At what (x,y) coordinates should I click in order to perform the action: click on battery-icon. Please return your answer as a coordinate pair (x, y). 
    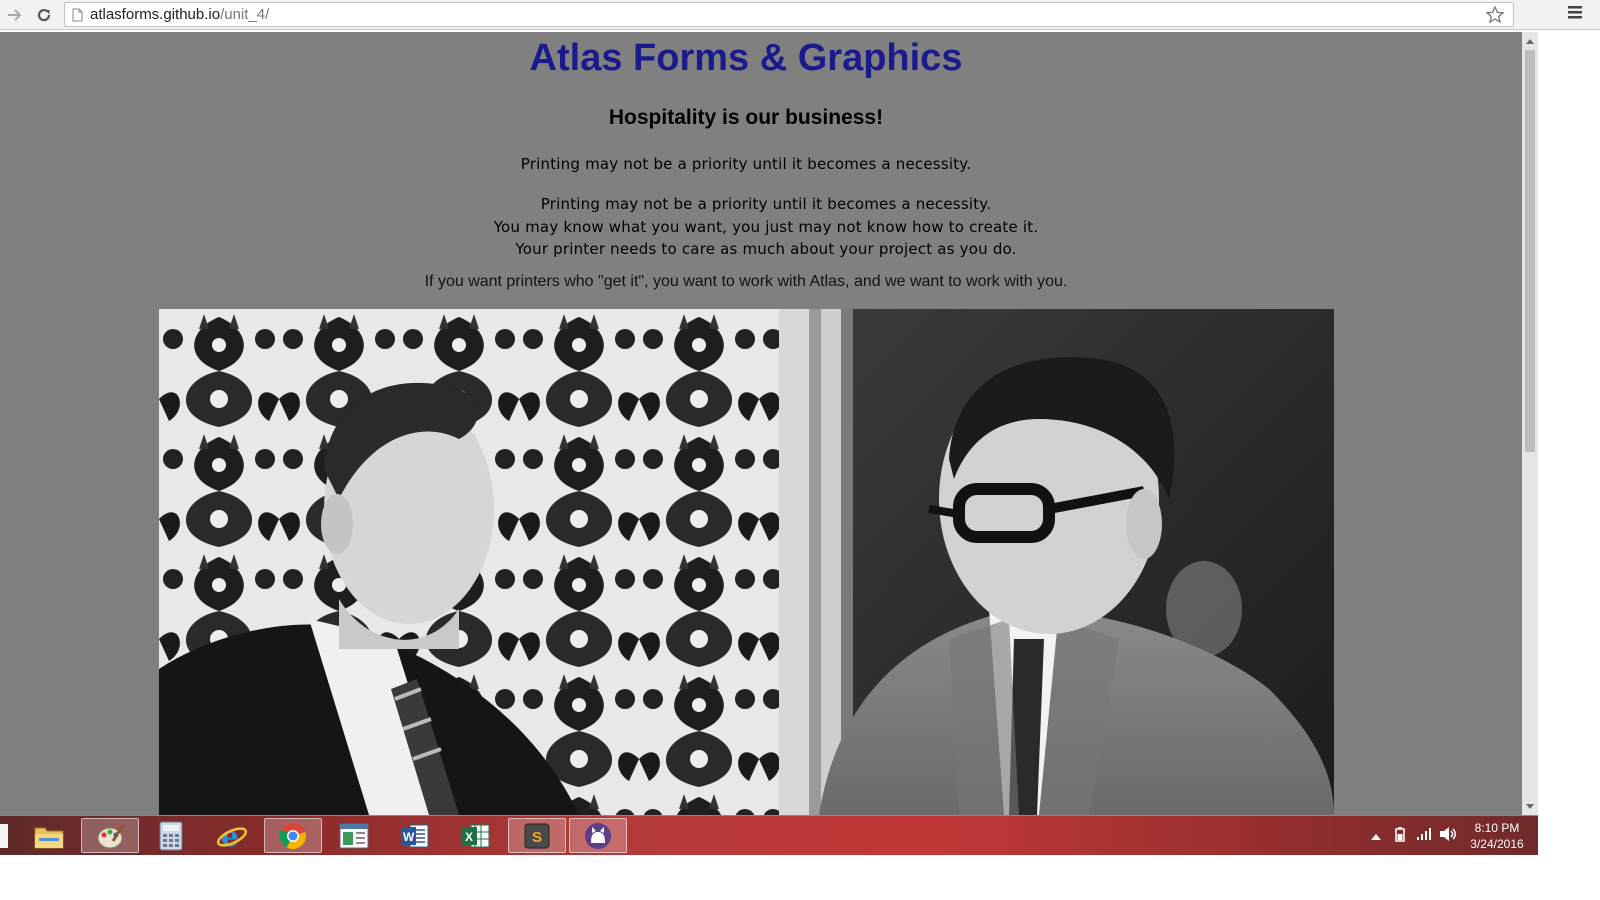
    Looking at the image, I should click on (1400, 836).